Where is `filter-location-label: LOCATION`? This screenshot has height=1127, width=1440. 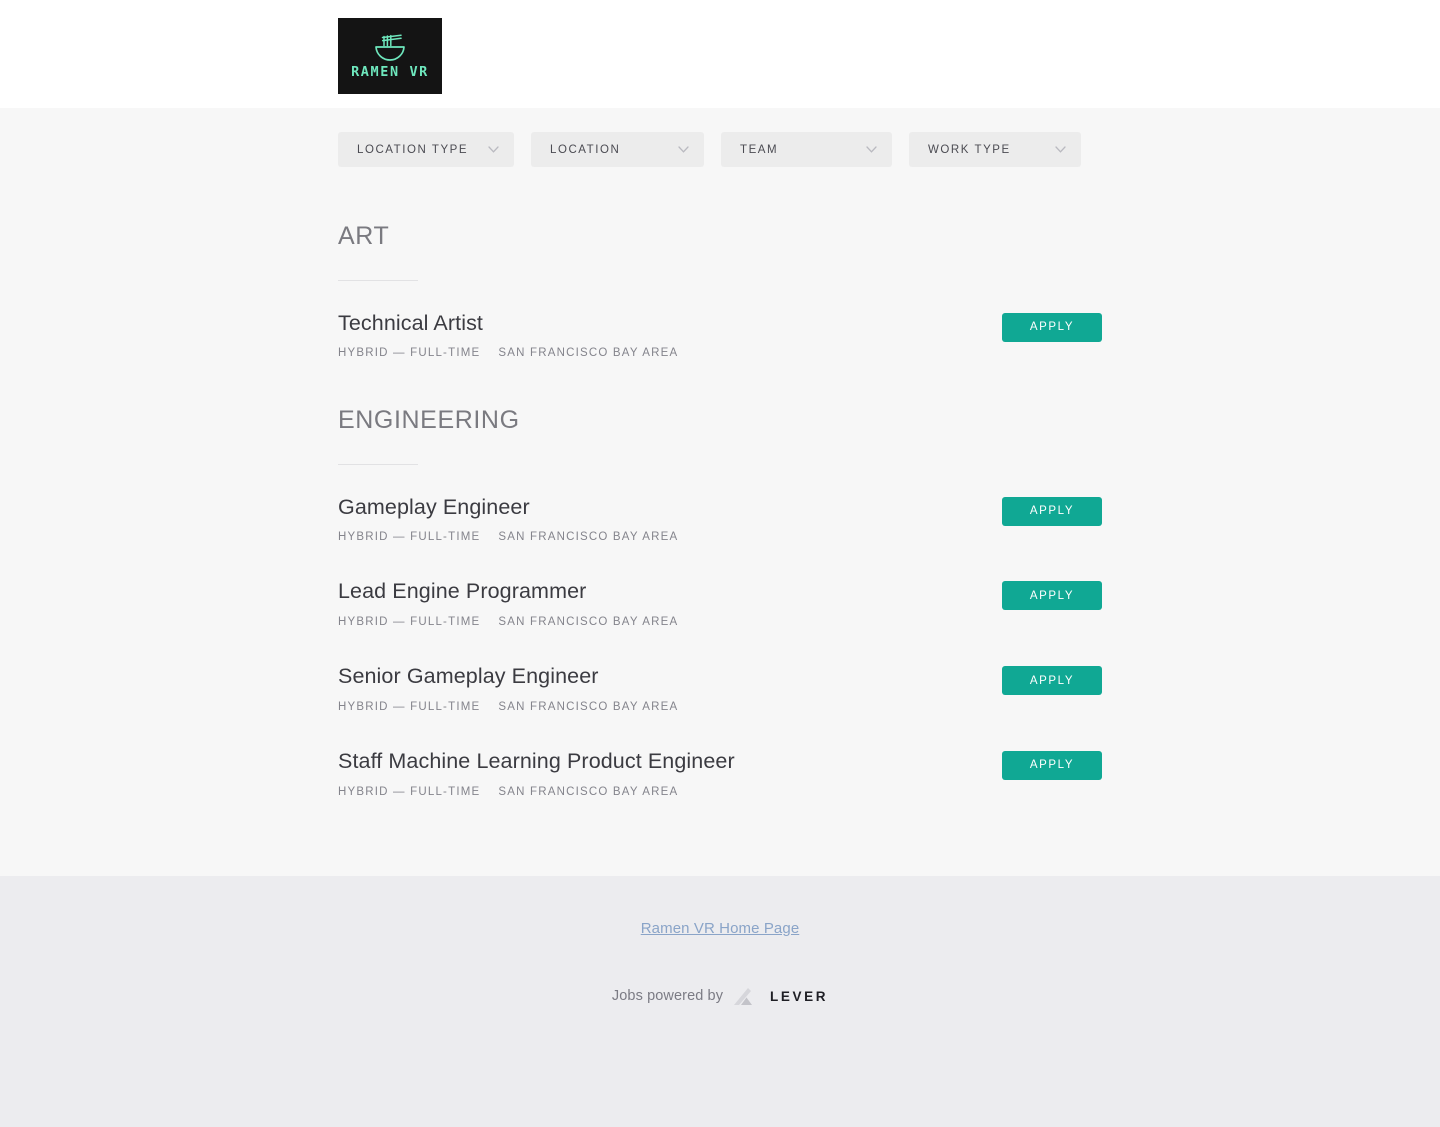
filter-location-label: LOCATION is located at coordinates (585, 149).